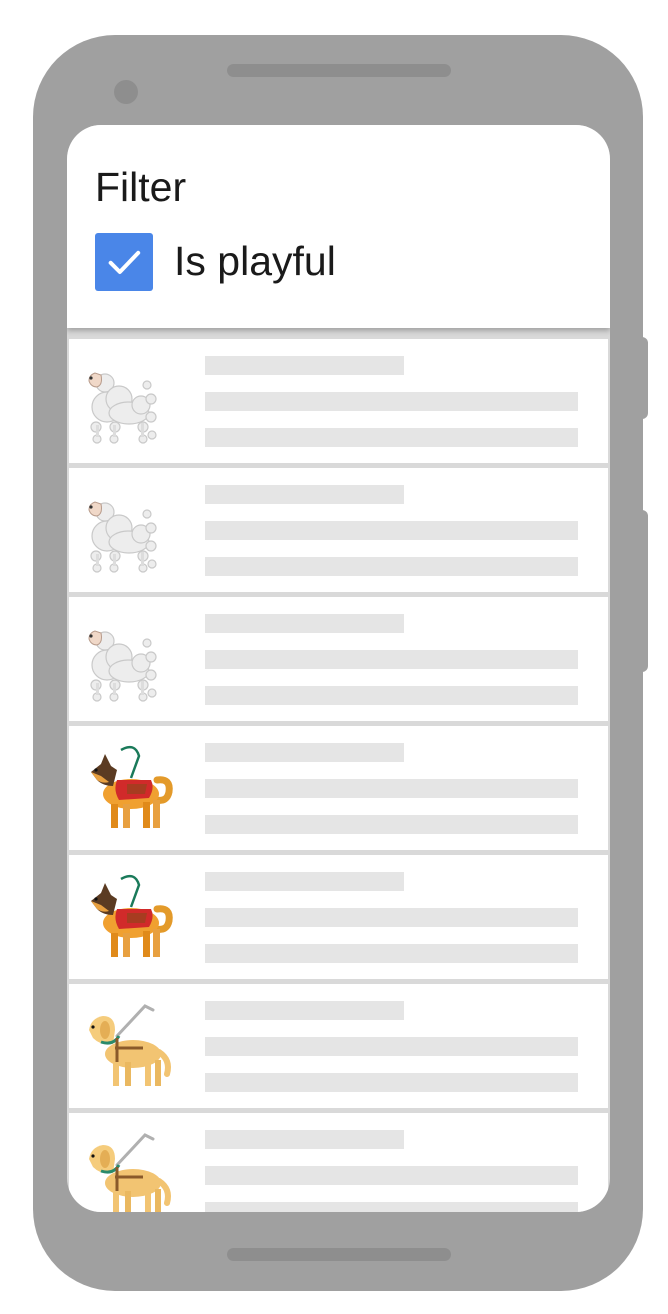  I want to click on power-button, so click(642, 591).